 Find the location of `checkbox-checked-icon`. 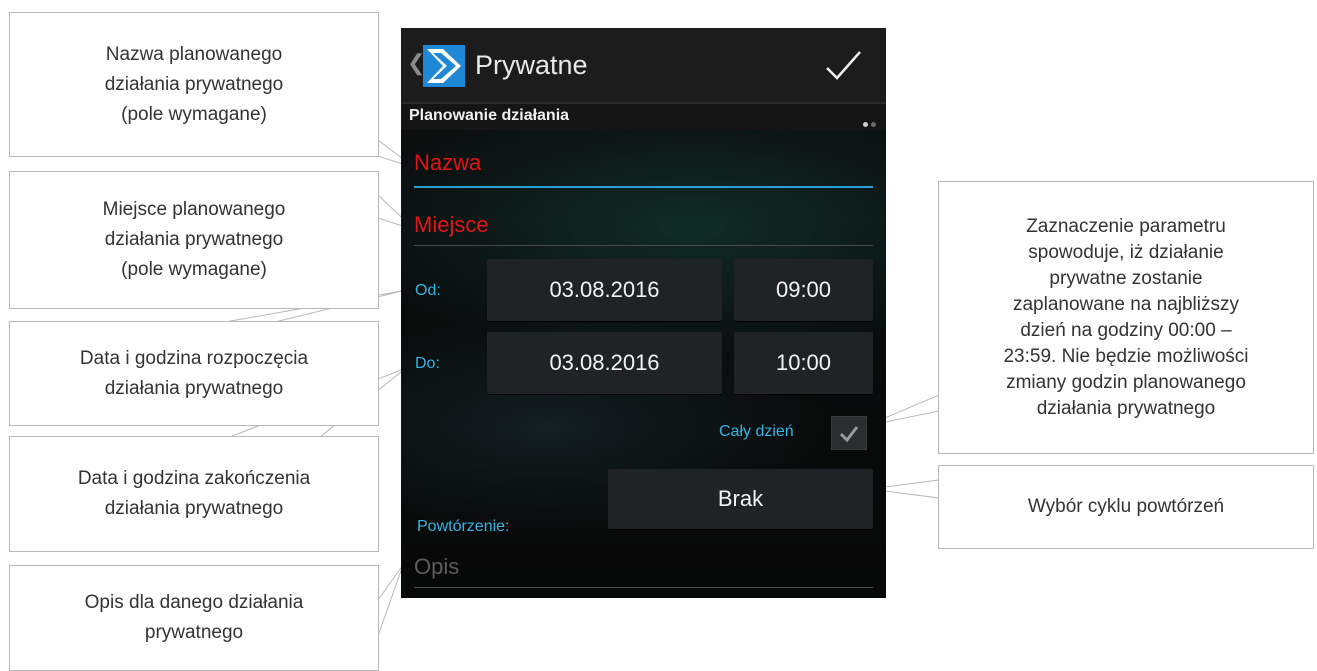

checkbox-checked-icon is located at coordinates (849, 434).